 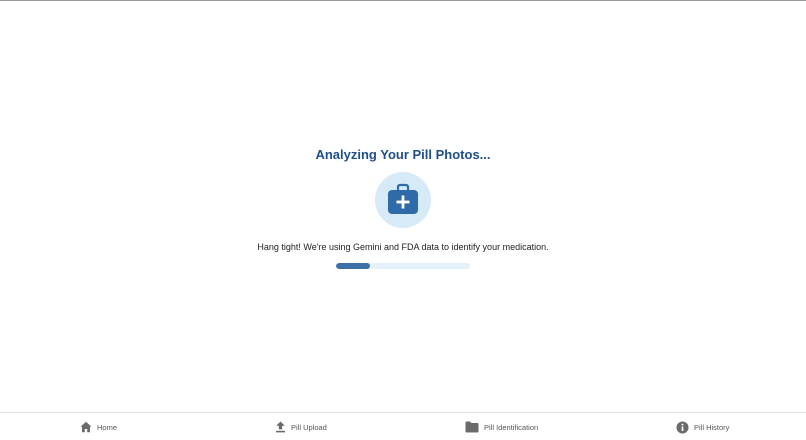 I want to click on progress-bar, so click(x=403, y=266).